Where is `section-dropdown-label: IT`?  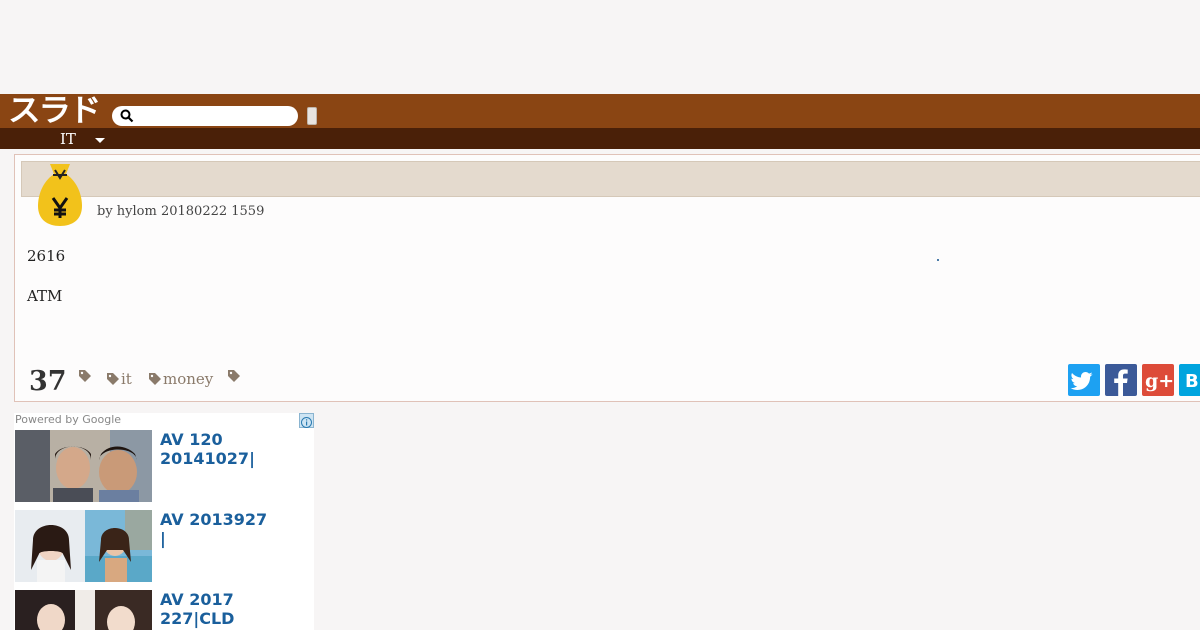 section-dropdown-label: IT is located at coordinates (68, 139).